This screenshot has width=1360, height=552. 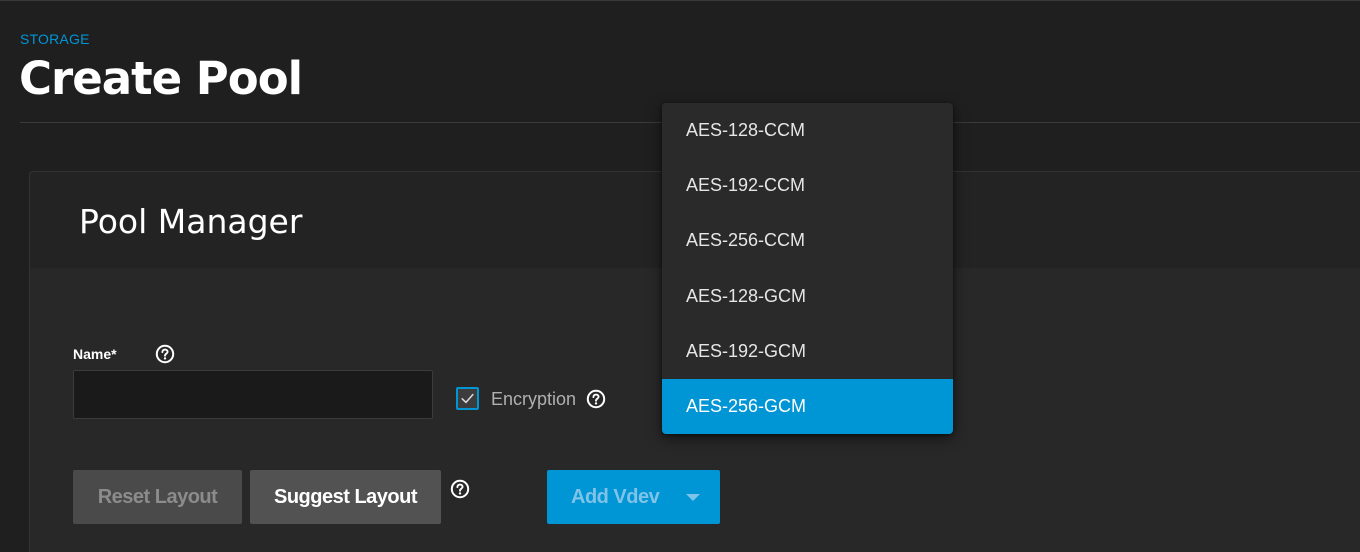 What do you see at coordinates (615, 496) in the screenshot?
I see `add-vdev-label: Add Vdev` at bounding box center [615, 496].